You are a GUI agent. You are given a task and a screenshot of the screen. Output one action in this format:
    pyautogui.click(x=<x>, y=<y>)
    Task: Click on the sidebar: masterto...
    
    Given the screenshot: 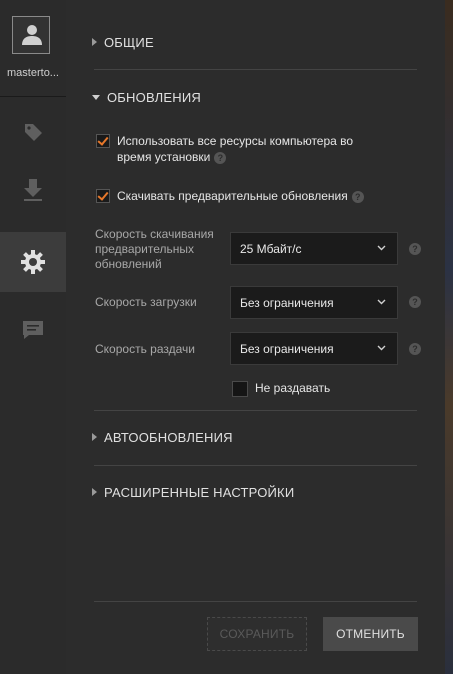 What is the action you would take?
    pyautogui.click(x=33, y=337)
    